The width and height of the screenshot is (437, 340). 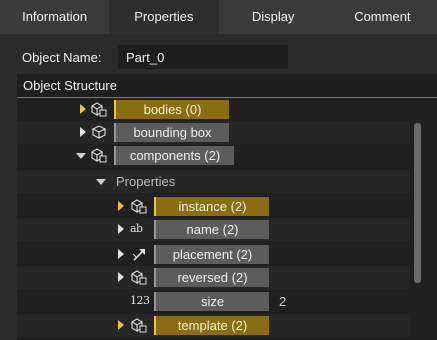 I want to click on tree-row-components: components (2), so click(x=213, y=155).